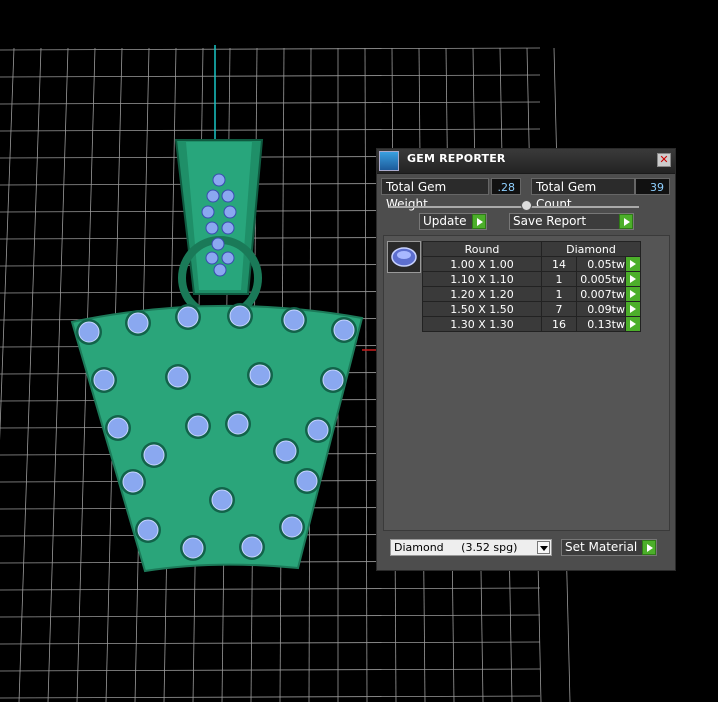  Describe the element at coordinates (482, 264) in the screenshot. I see `gem-size: 1.00 X 1.00` at that location.